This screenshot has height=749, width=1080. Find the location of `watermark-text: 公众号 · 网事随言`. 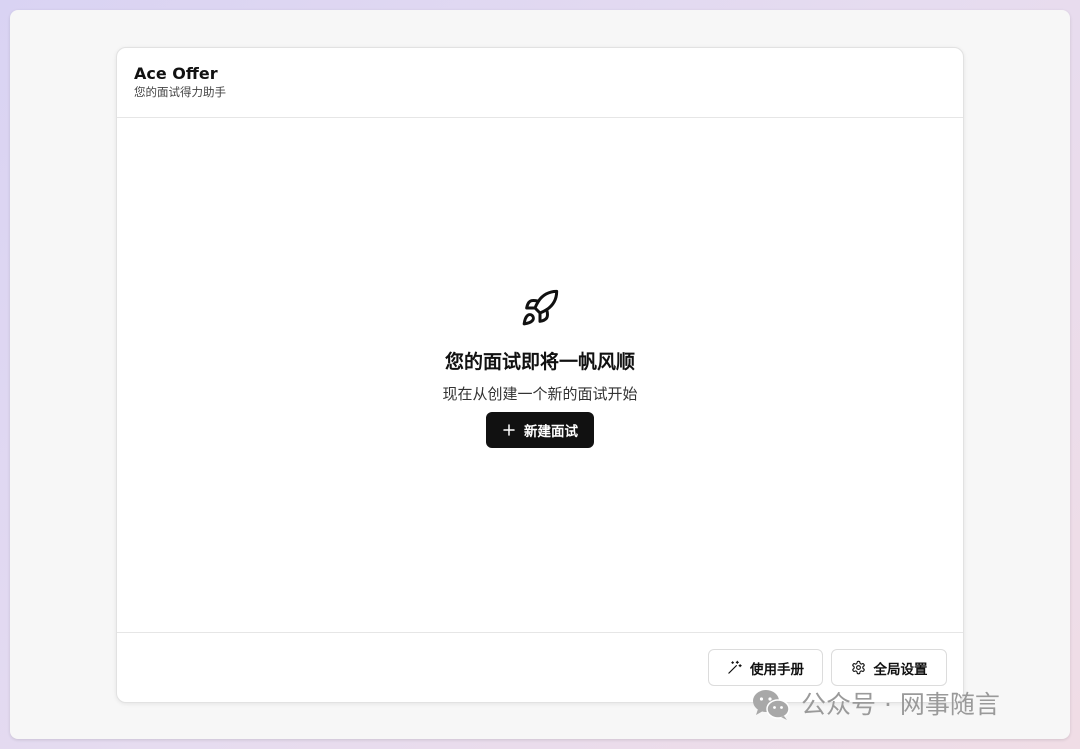

watermark-text: 公众号 · 网事随言 is located at coordinates (900, 704).